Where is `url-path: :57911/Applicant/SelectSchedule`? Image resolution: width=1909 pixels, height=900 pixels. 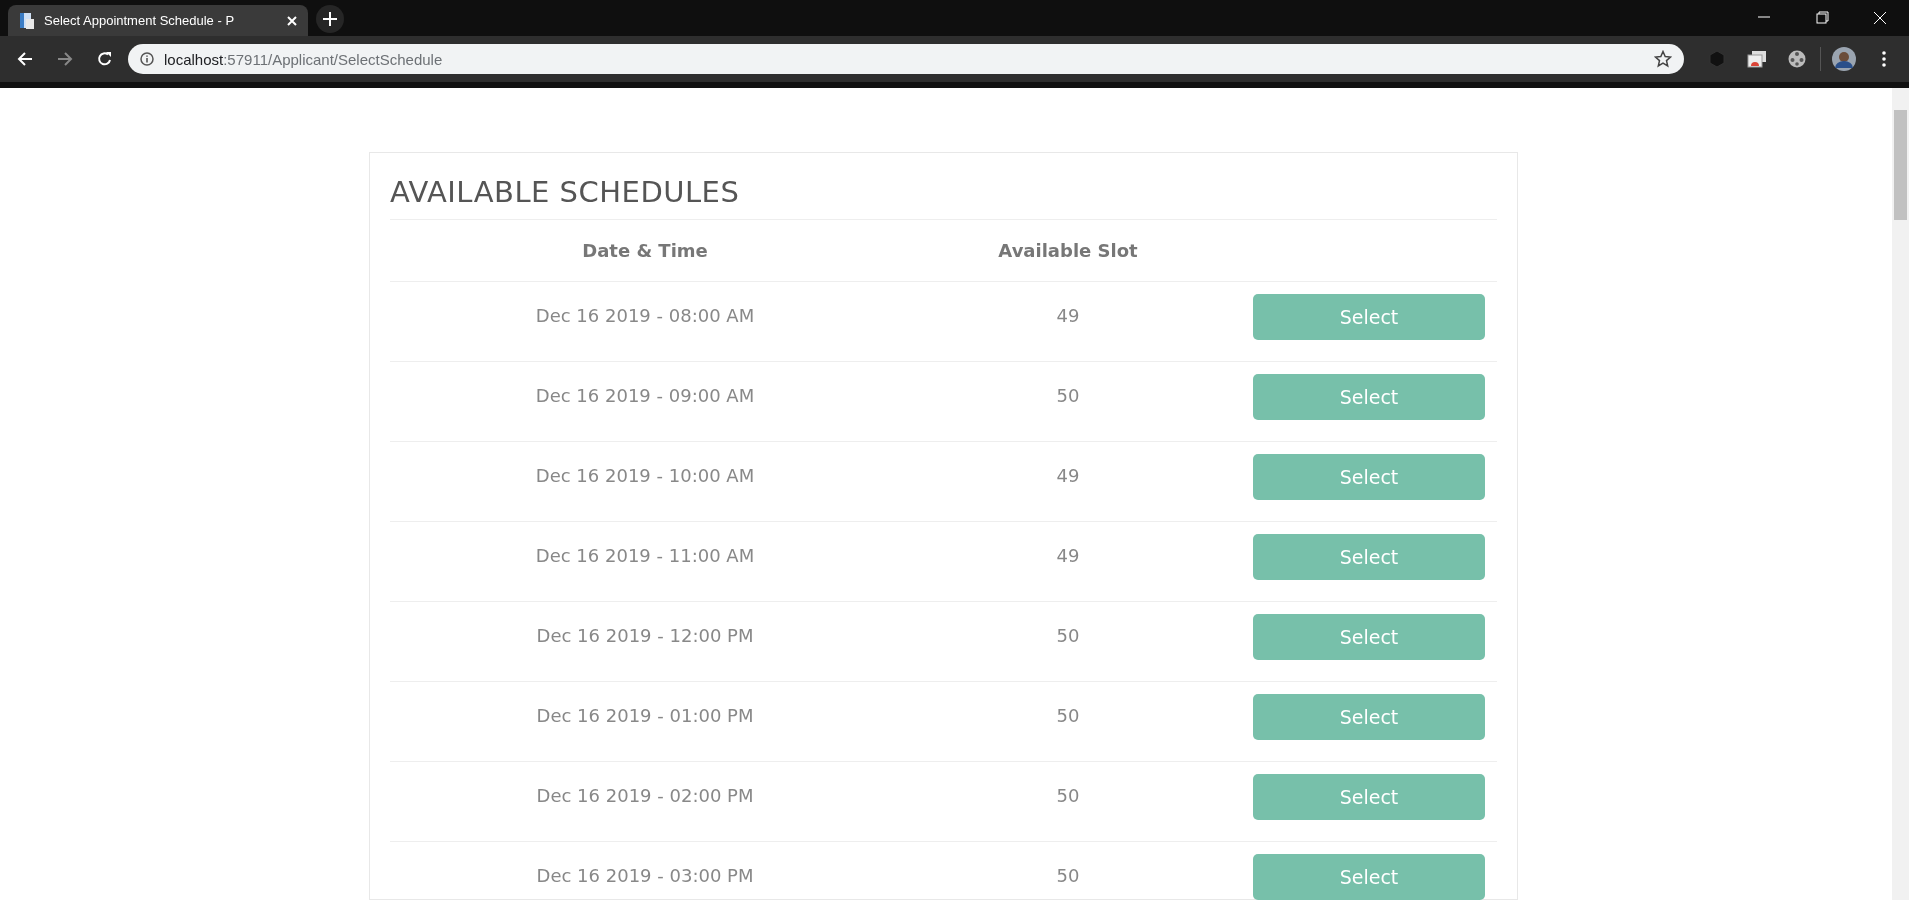
url-path: :57911/Applicant/SelectSchedule is located at coordinates (333, 59).